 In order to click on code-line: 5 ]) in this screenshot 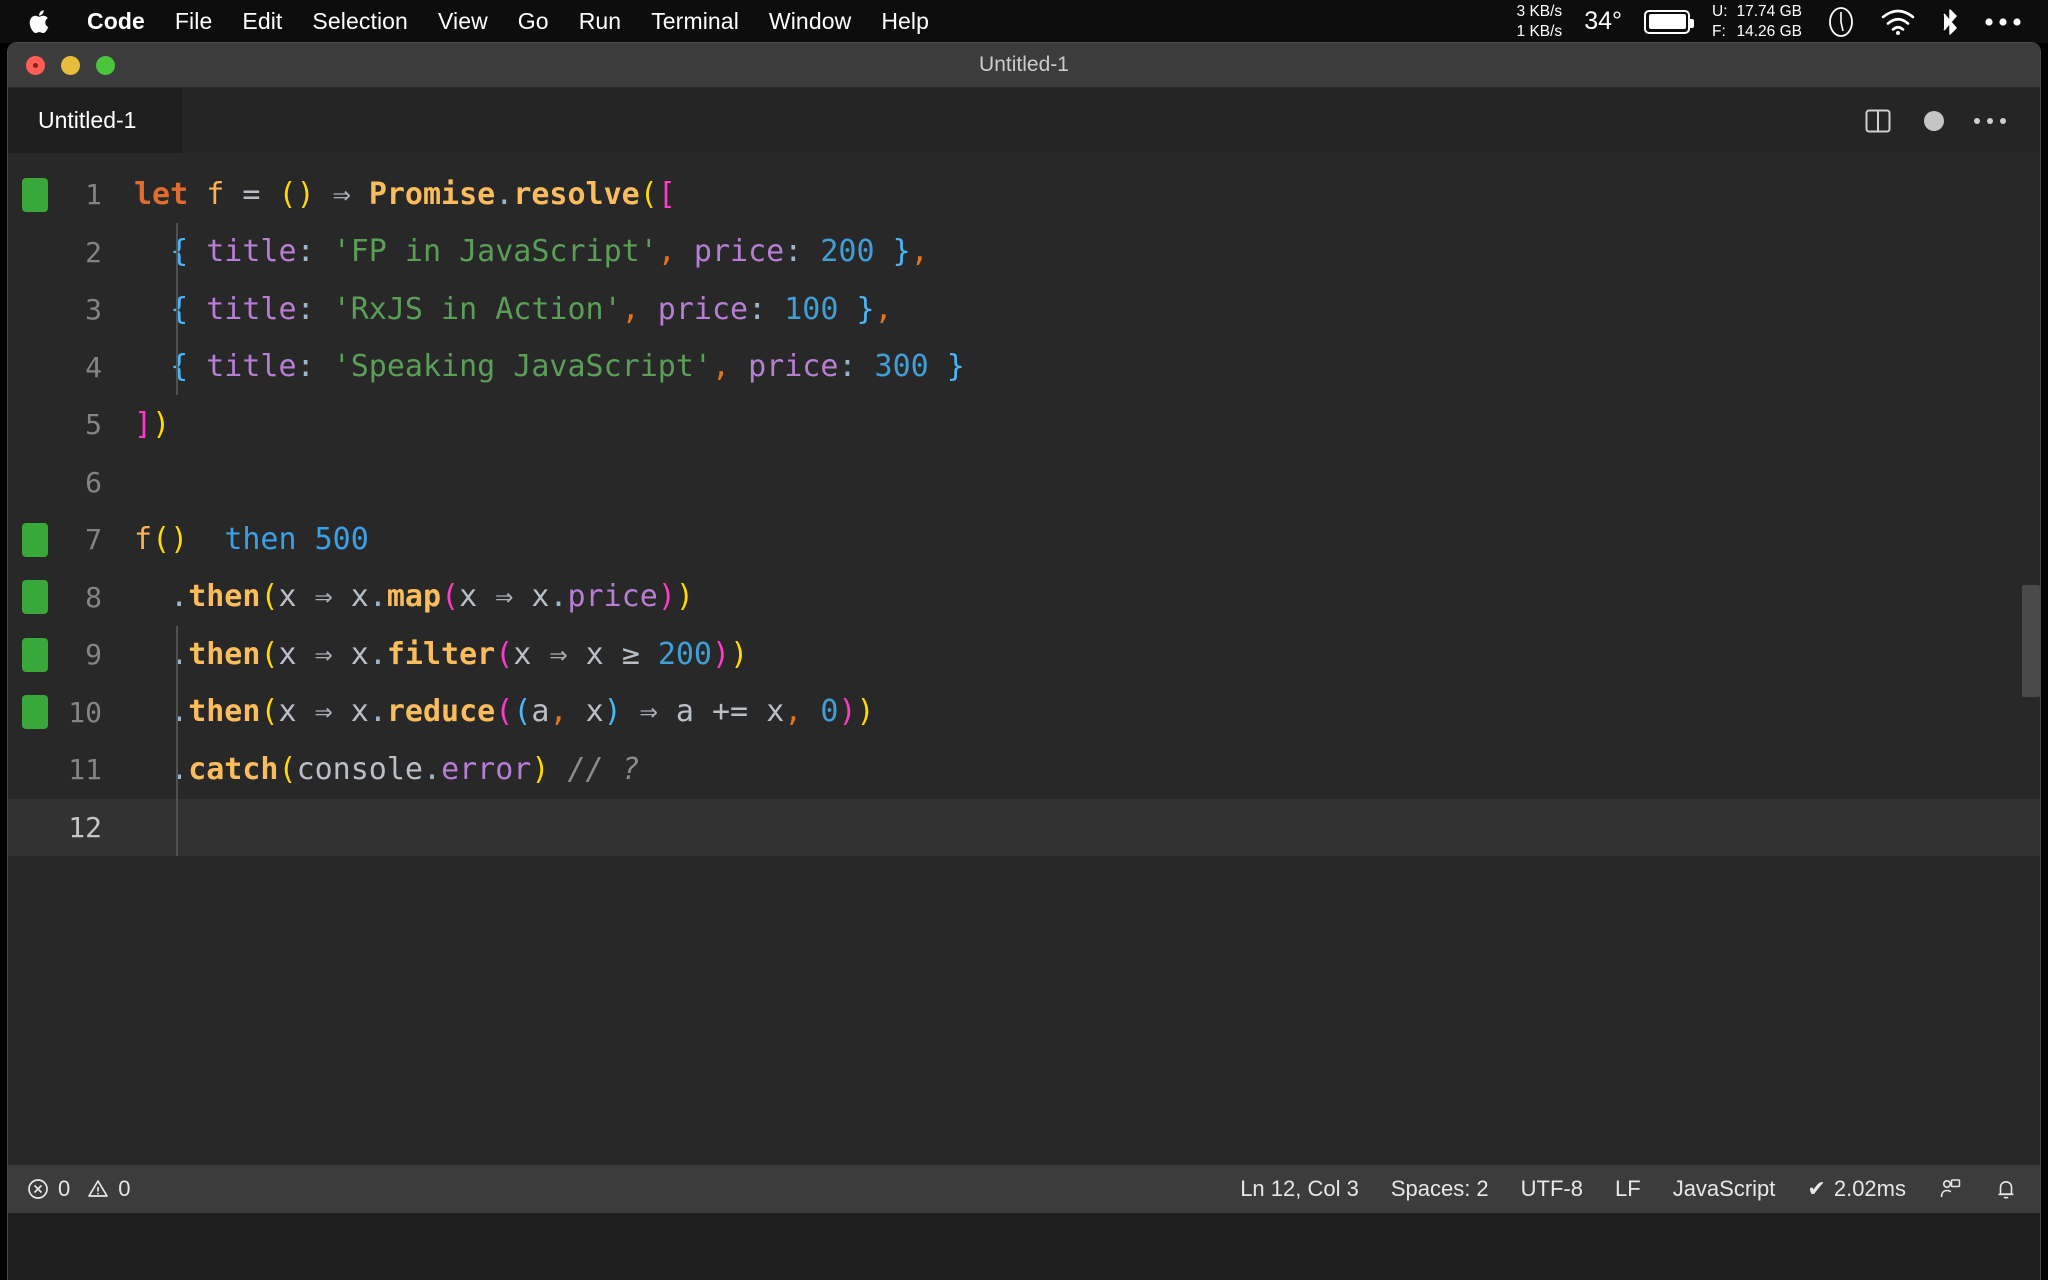, I will do `click(1024, 425)`.